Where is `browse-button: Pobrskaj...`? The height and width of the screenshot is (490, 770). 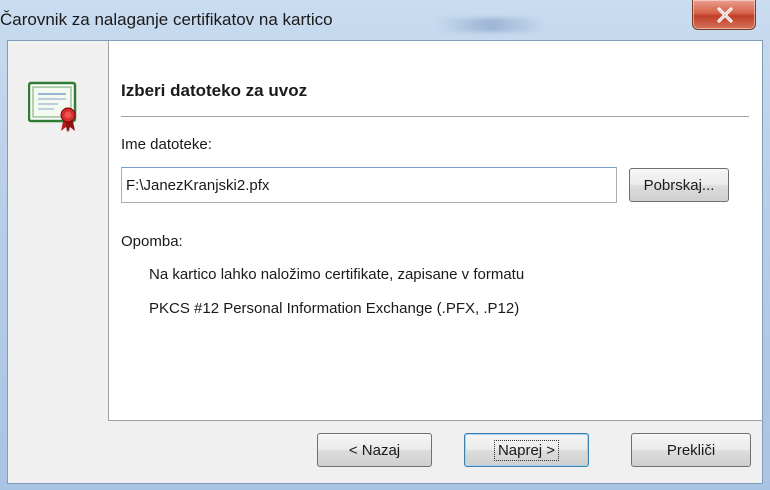 browse-button: Pobrskaj... is located at coordinates (679, 185).